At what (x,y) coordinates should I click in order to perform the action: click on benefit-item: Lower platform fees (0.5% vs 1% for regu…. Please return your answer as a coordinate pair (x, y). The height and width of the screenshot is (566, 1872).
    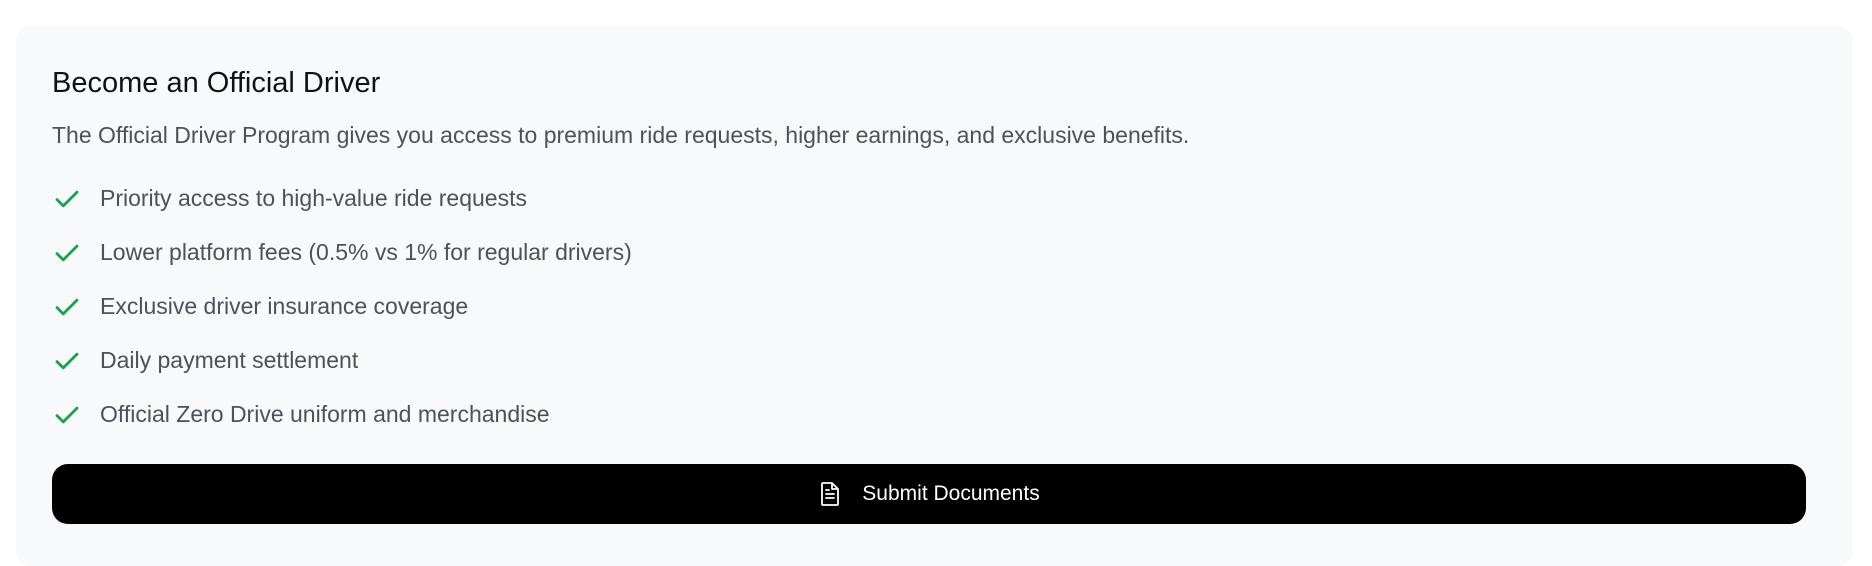
    Looking at the image, I should click on (934, 253).